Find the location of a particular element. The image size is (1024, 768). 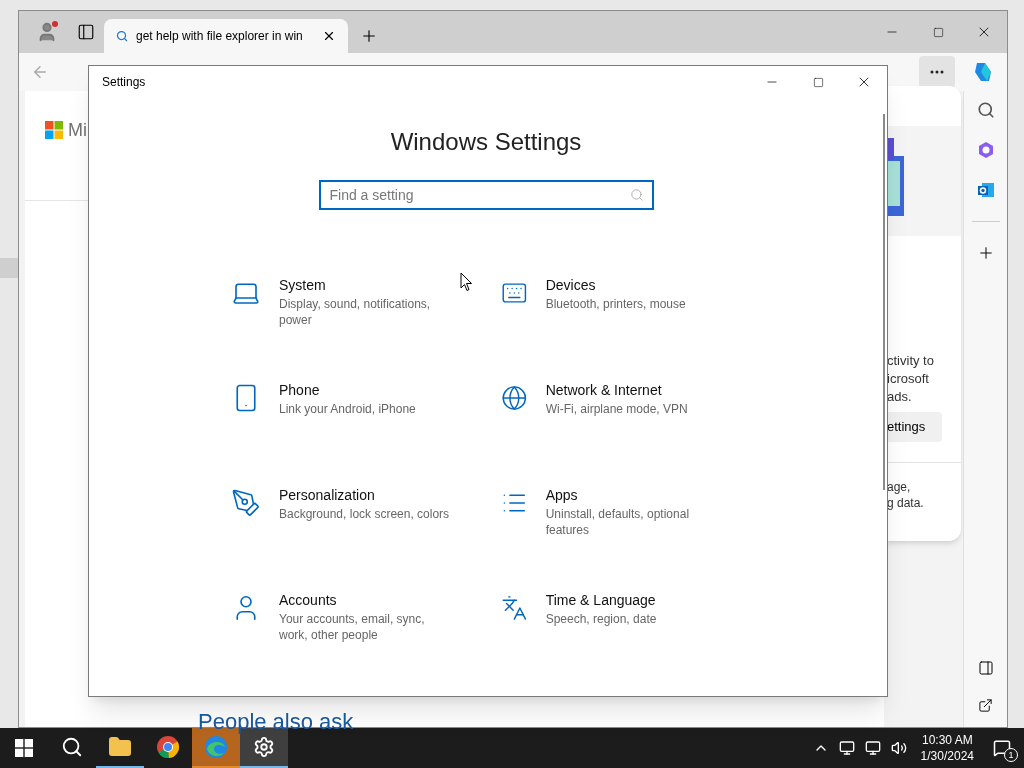

more-button is located at coordinates (937, 72).